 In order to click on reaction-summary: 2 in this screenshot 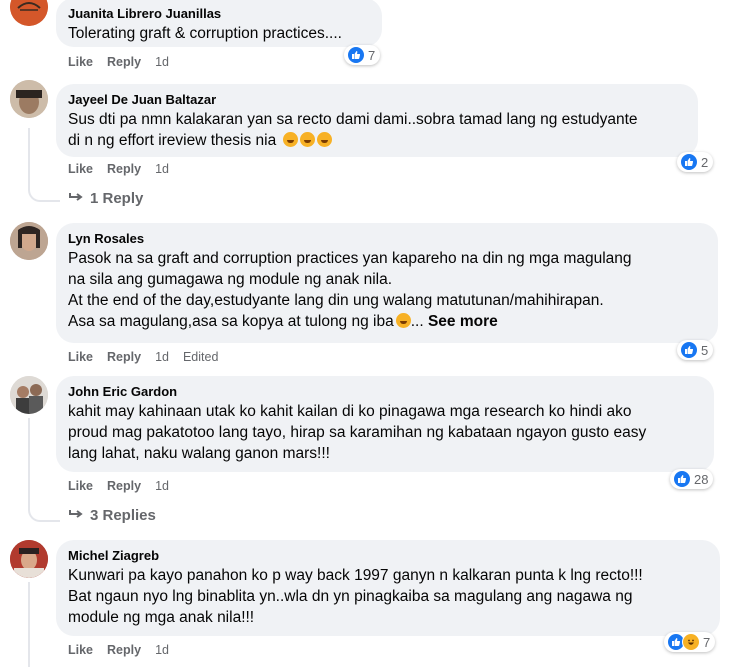, I will do `click(695, 162)`.